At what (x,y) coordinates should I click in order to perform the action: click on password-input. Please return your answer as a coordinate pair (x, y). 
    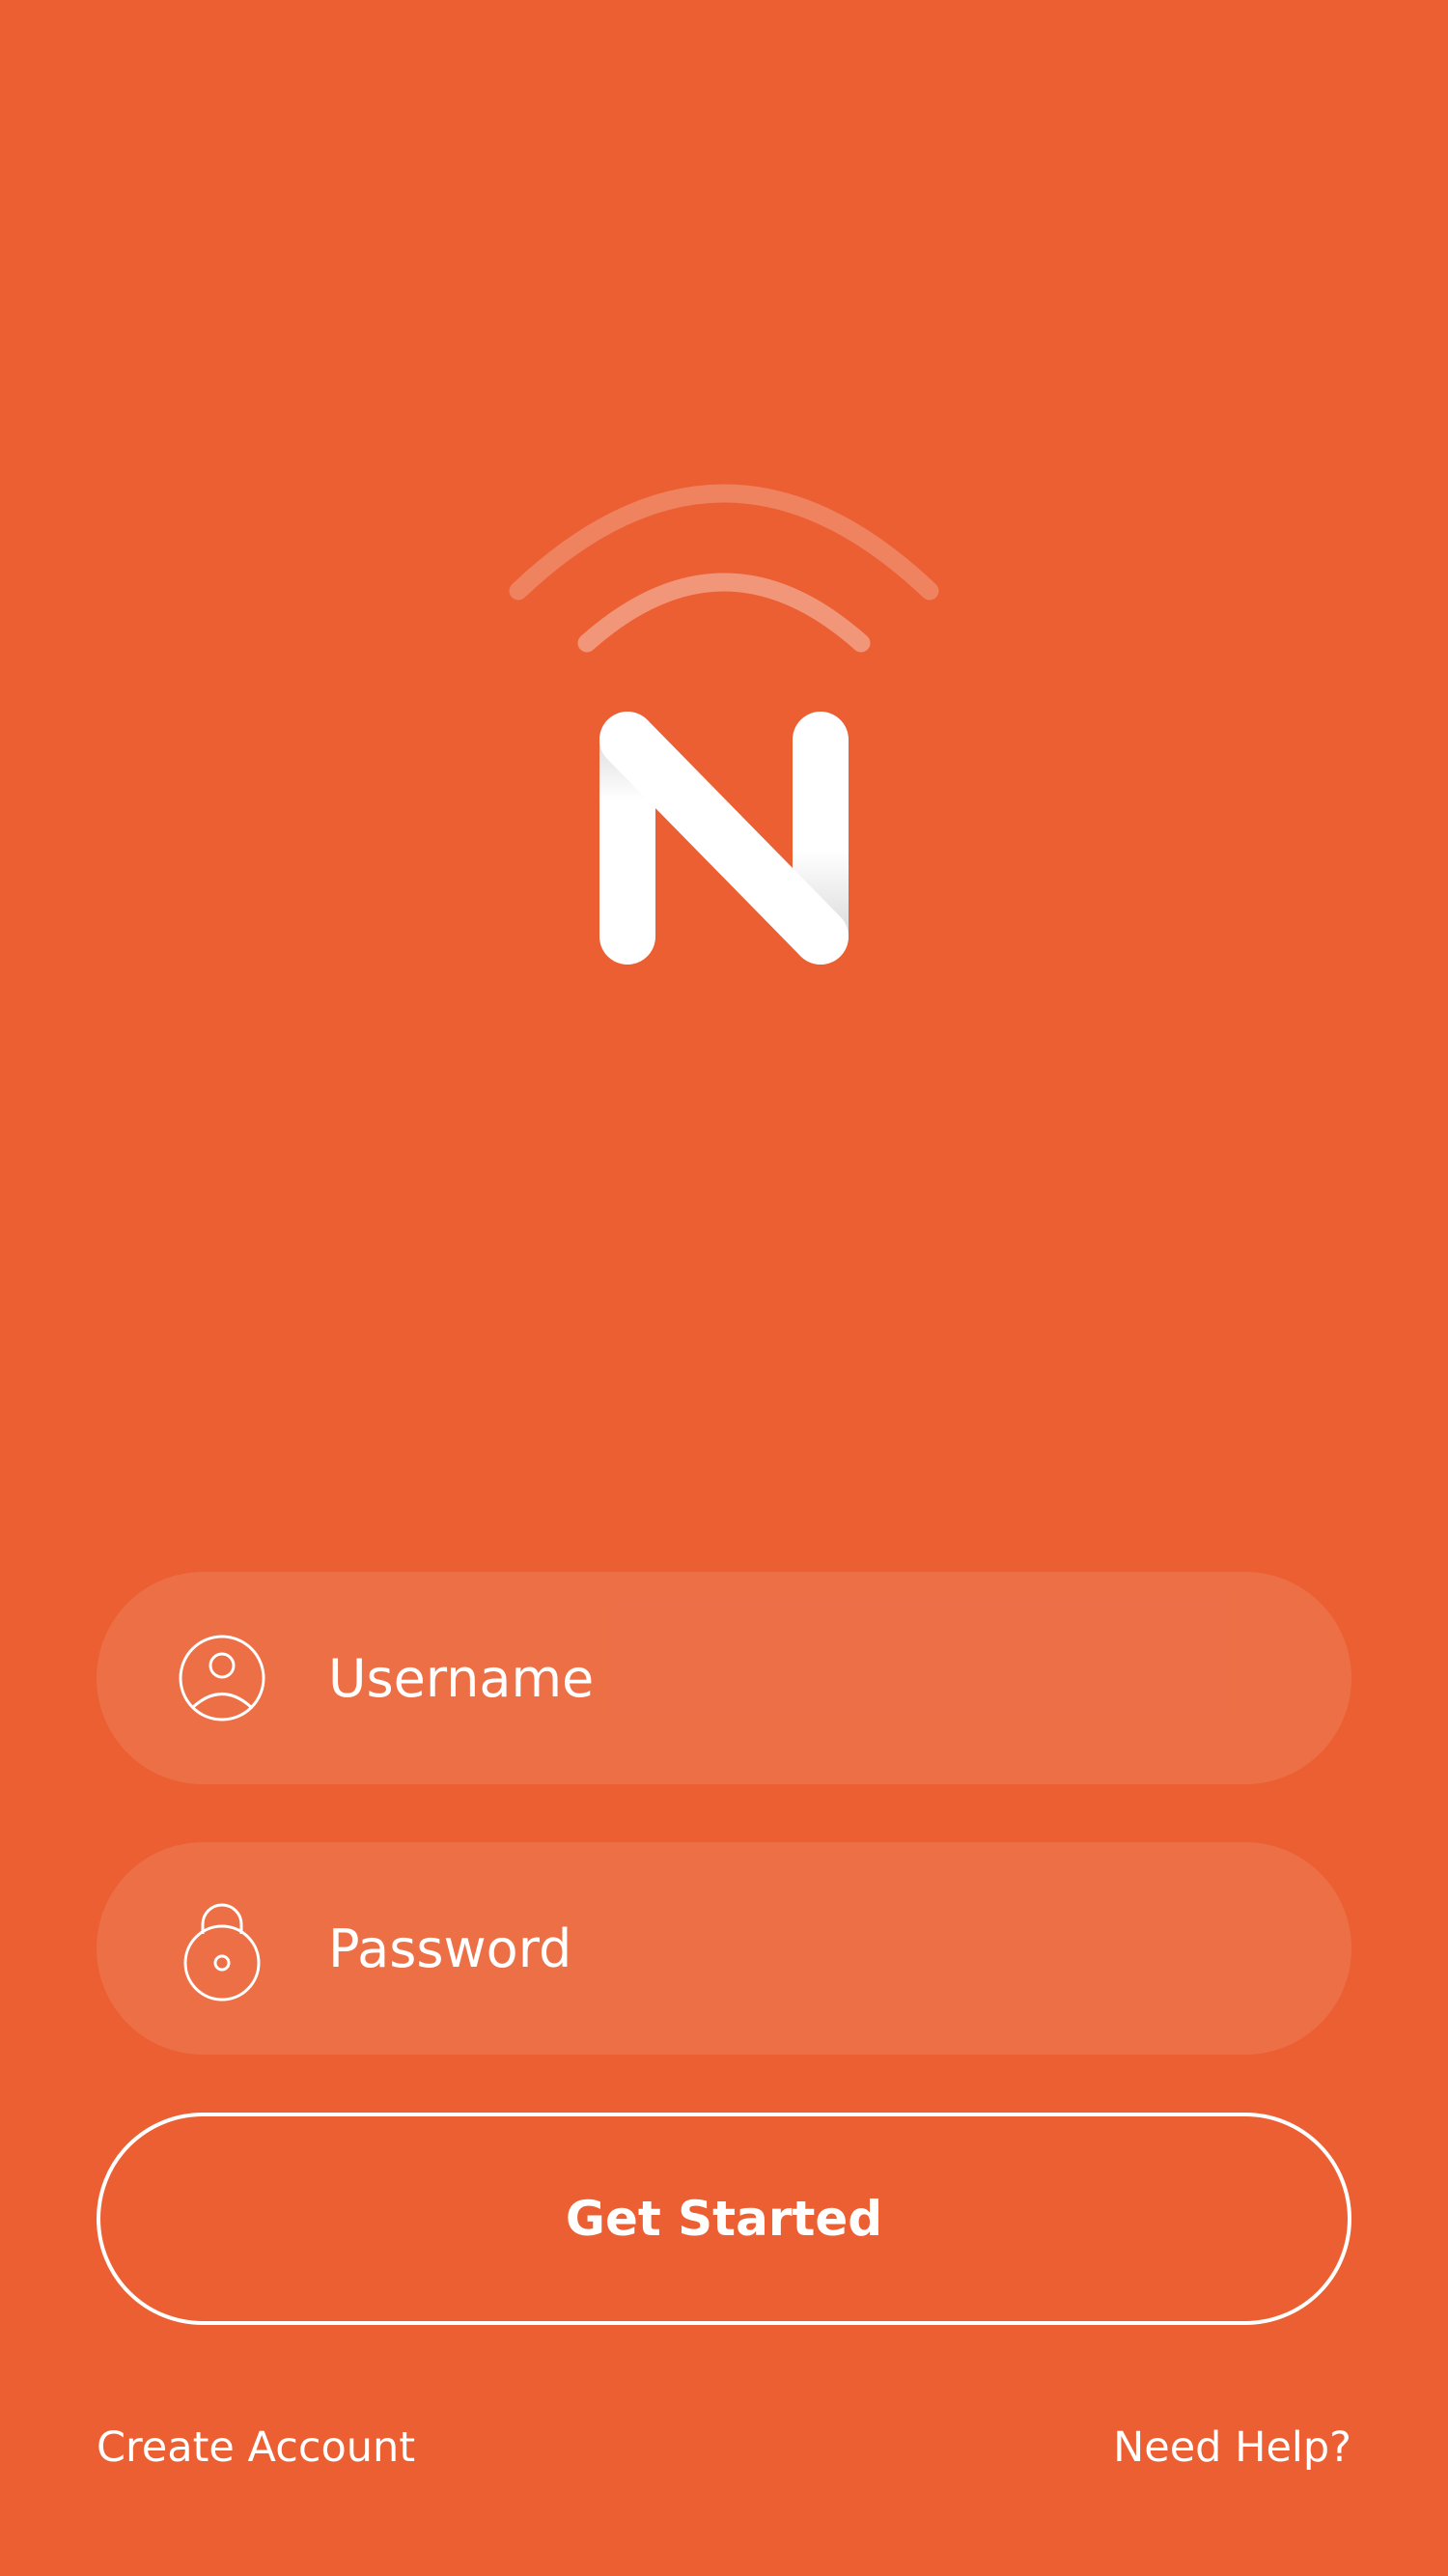
    Looking at the image, I should click on (782, 1949).